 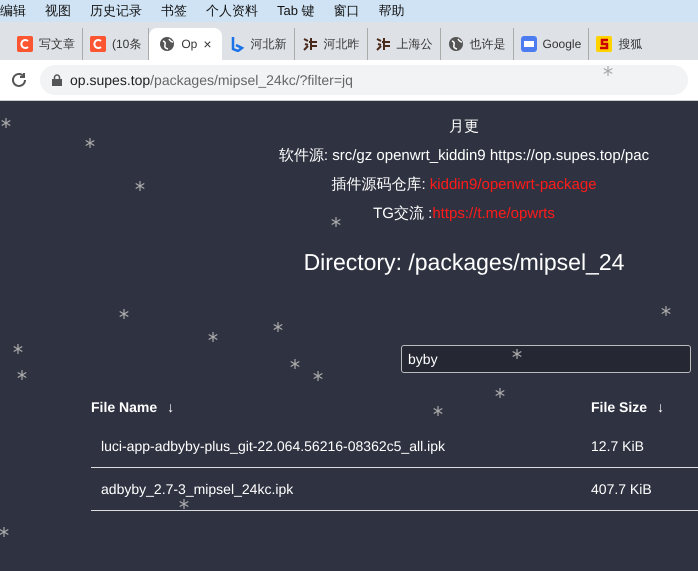 What do you see at coordinates (179, 11) in the screenshot?
I see `menu-item: 书签` at bounding box center [179, 11].